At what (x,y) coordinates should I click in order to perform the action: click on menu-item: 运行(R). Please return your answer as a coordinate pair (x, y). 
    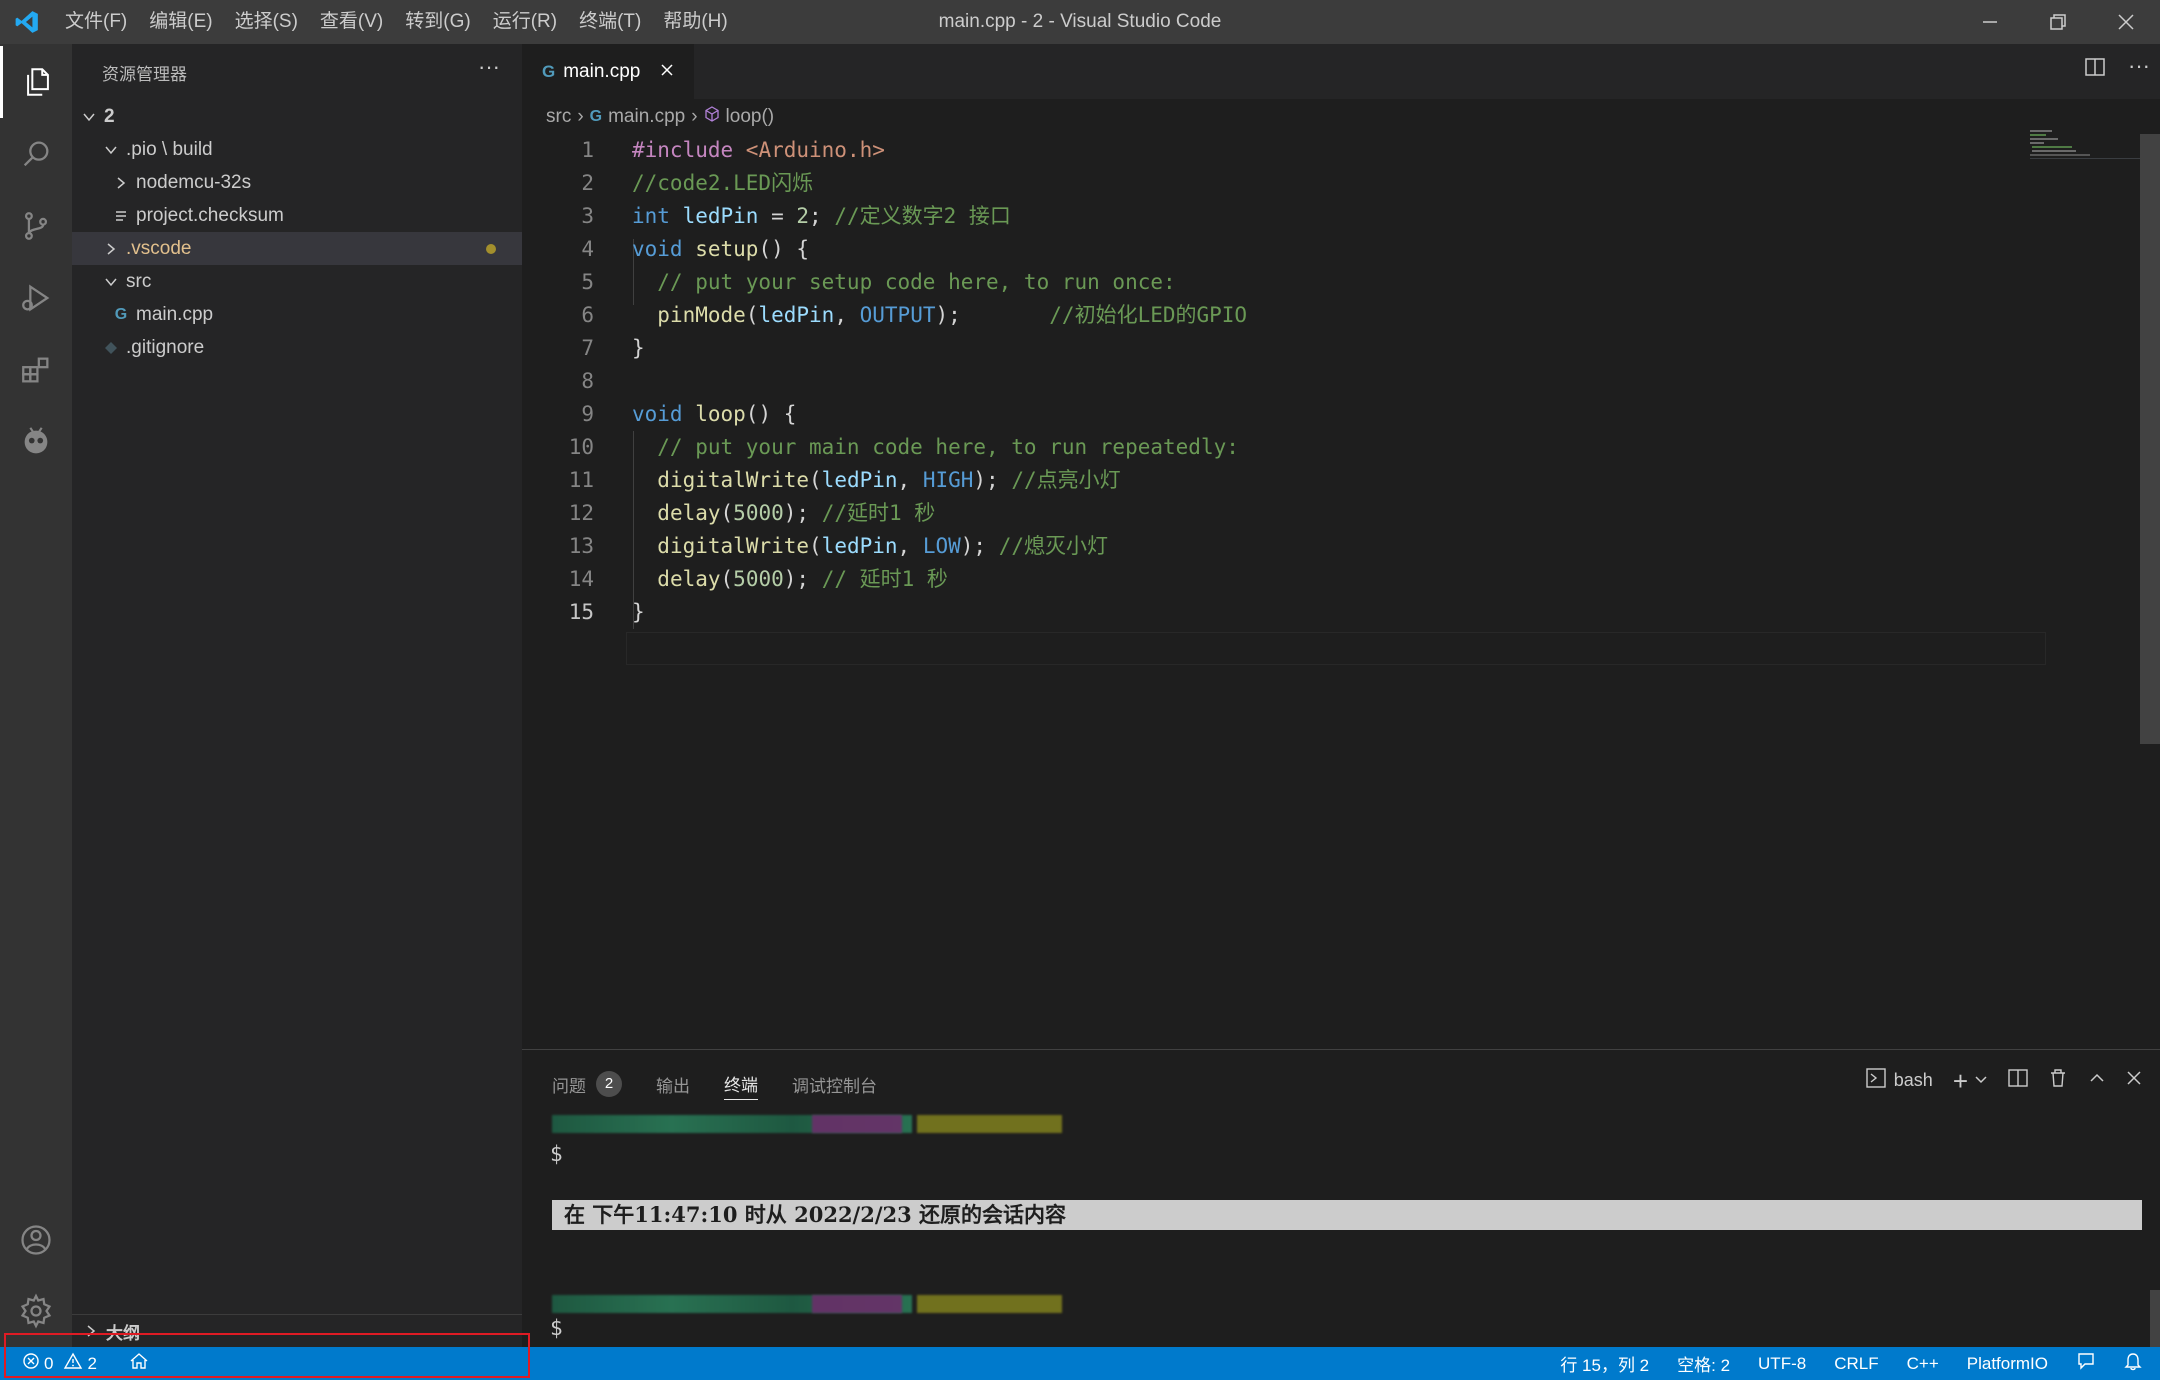
    Looking at the image, I should click on (525, 22).